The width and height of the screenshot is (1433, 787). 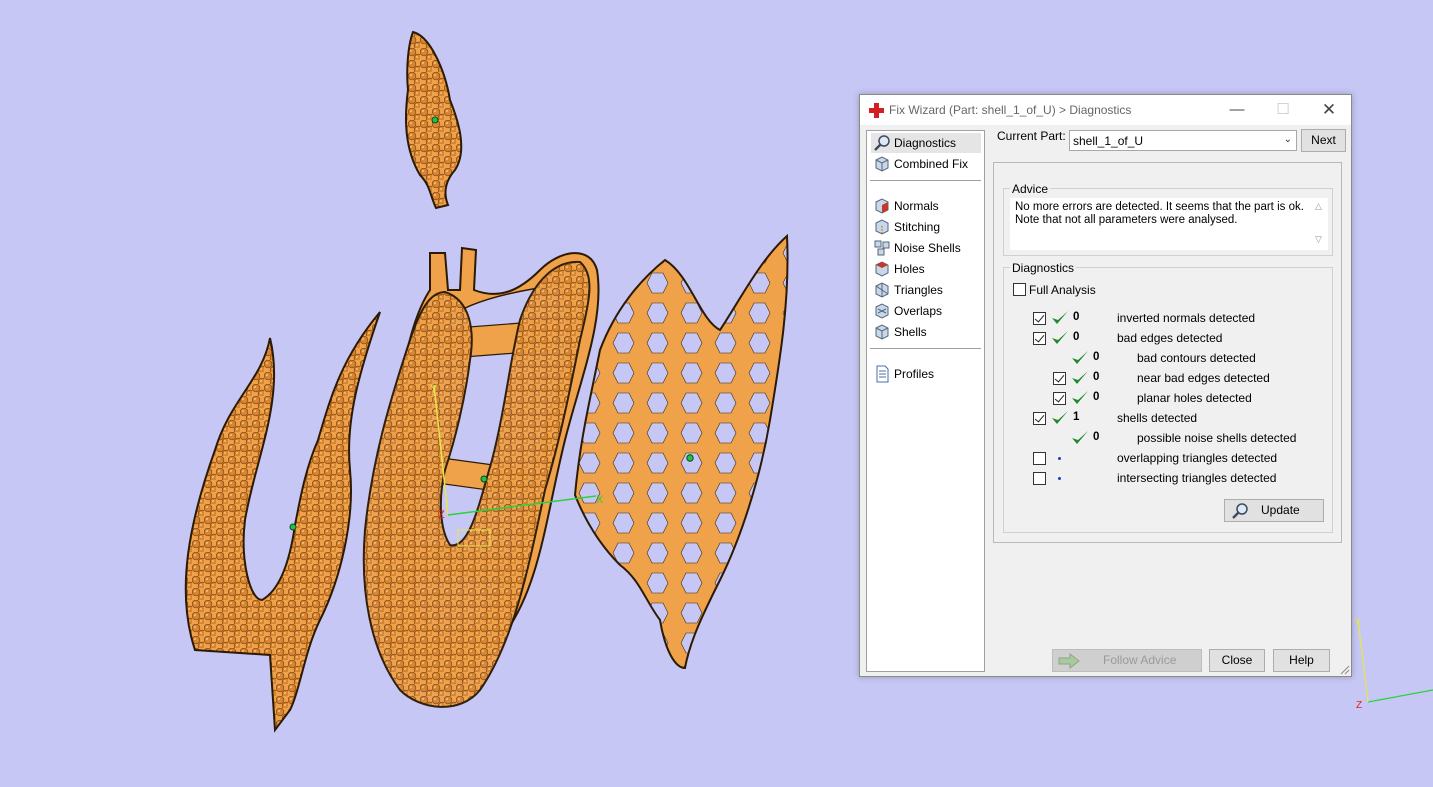 What do you see at coordinates (882, 332) in the screenshot?
I see `shells-cube-icon` at bounding box center [882, 332].